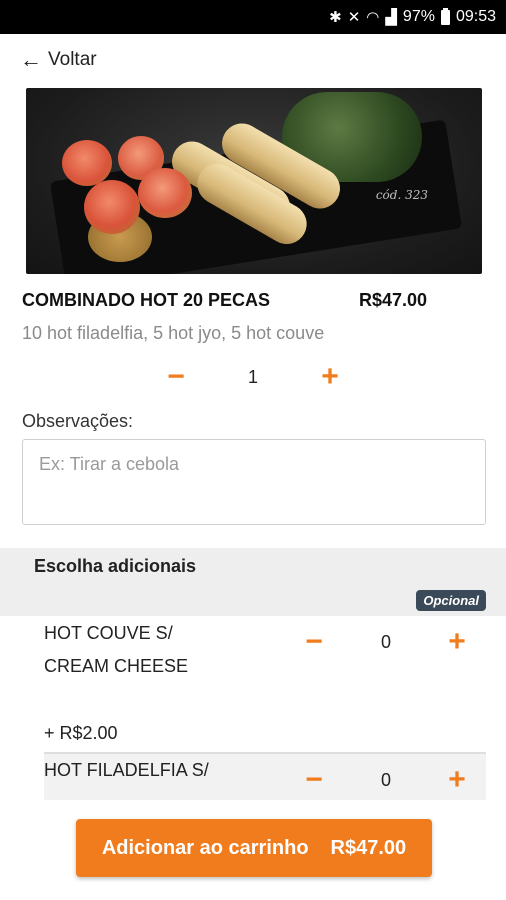 The width and height of the screenshot is (506, 900). Describe the element at coordinates (81, 733) in the screenshot. I see `addon-price: + R$2.00` at that location.